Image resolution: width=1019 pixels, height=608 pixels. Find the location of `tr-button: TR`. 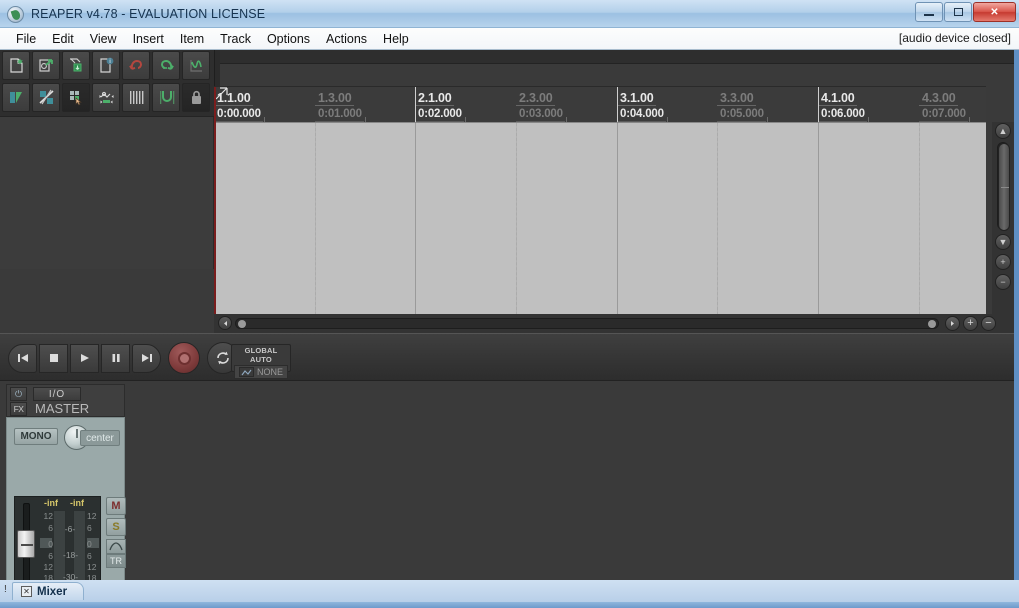

tr-button: TR is located at coordinates (116, 561).